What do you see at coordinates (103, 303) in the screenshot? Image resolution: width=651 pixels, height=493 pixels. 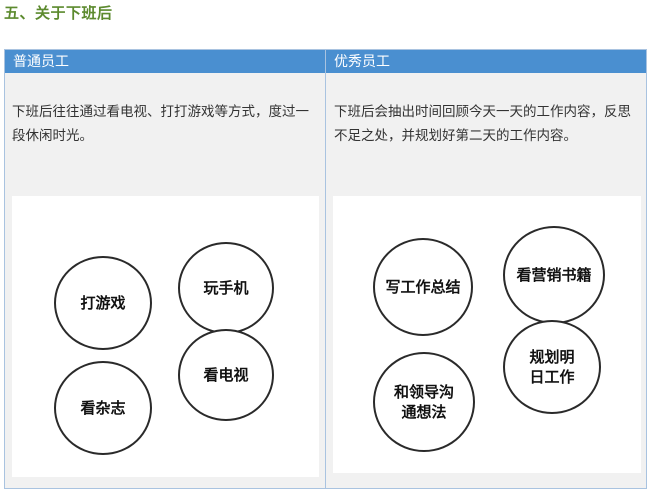 I see `bubble-play-games: 打游戏` at bounding box center [103, 303].